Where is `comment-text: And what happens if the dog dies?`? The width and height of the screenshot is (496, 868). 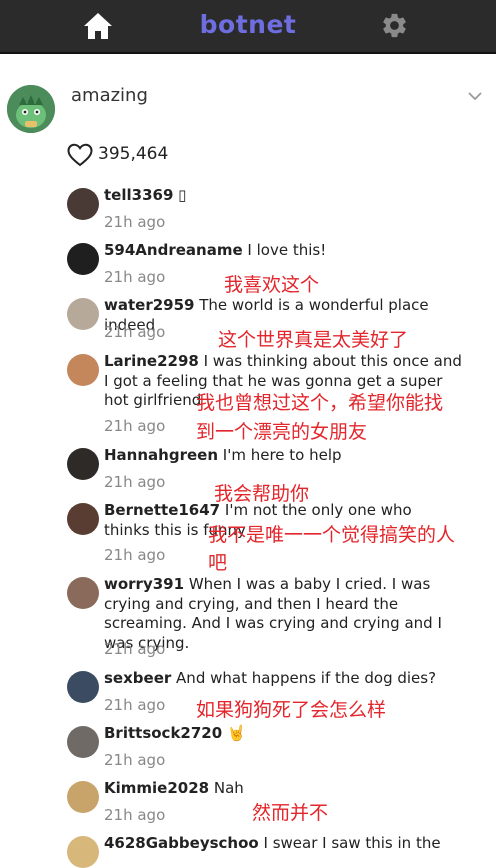 comment-text: And what happens if the dog dies? is located at coordinates (306, 678).